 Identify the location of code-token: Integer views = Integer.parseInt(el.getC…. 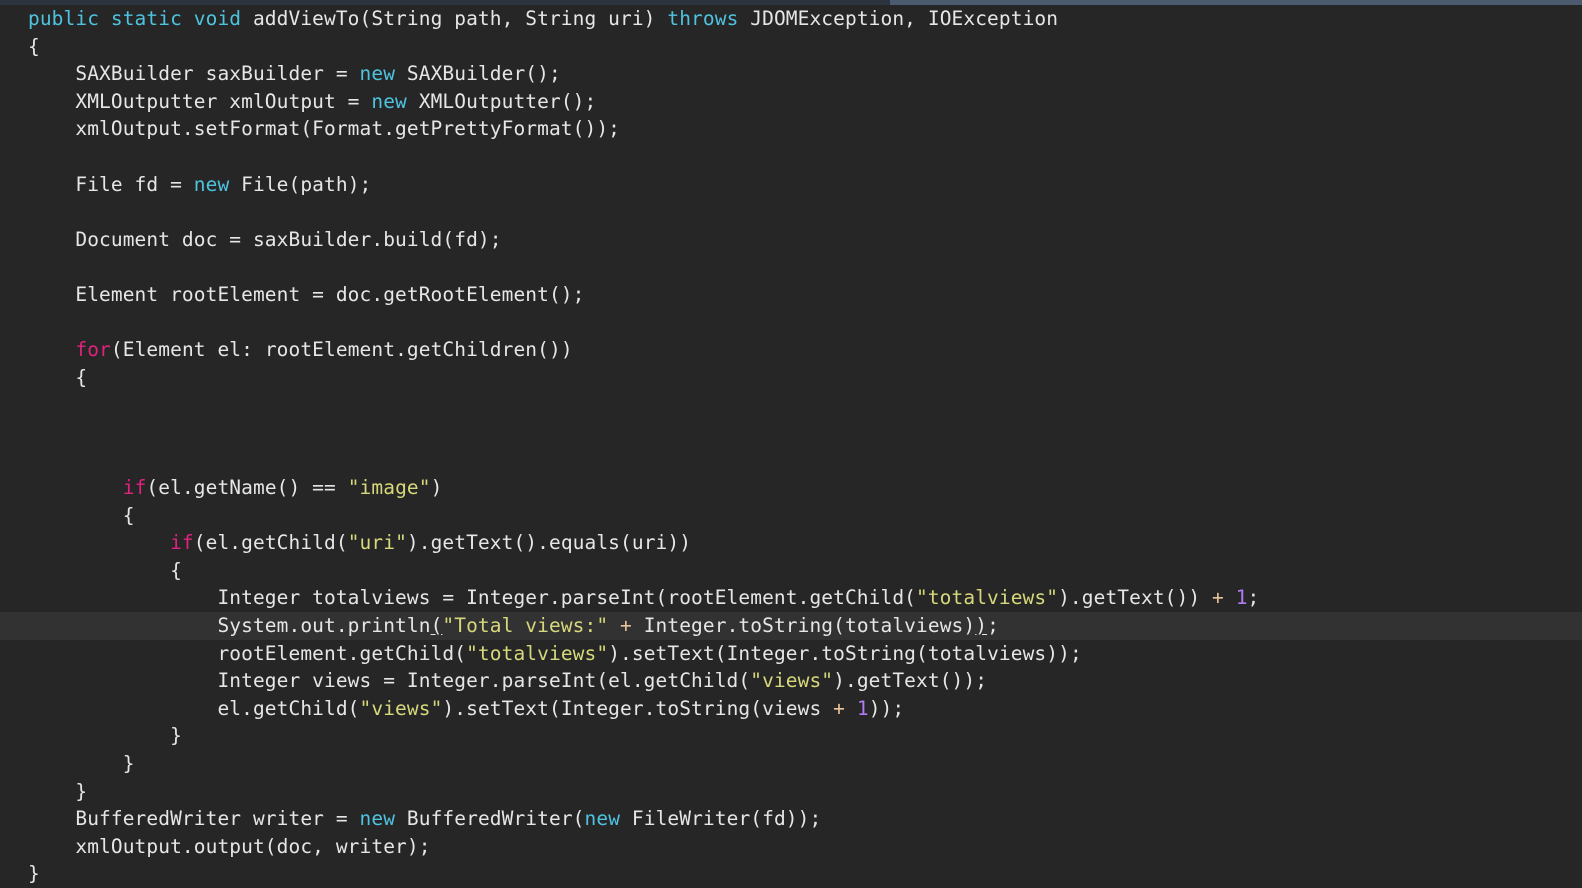
(389, 681).